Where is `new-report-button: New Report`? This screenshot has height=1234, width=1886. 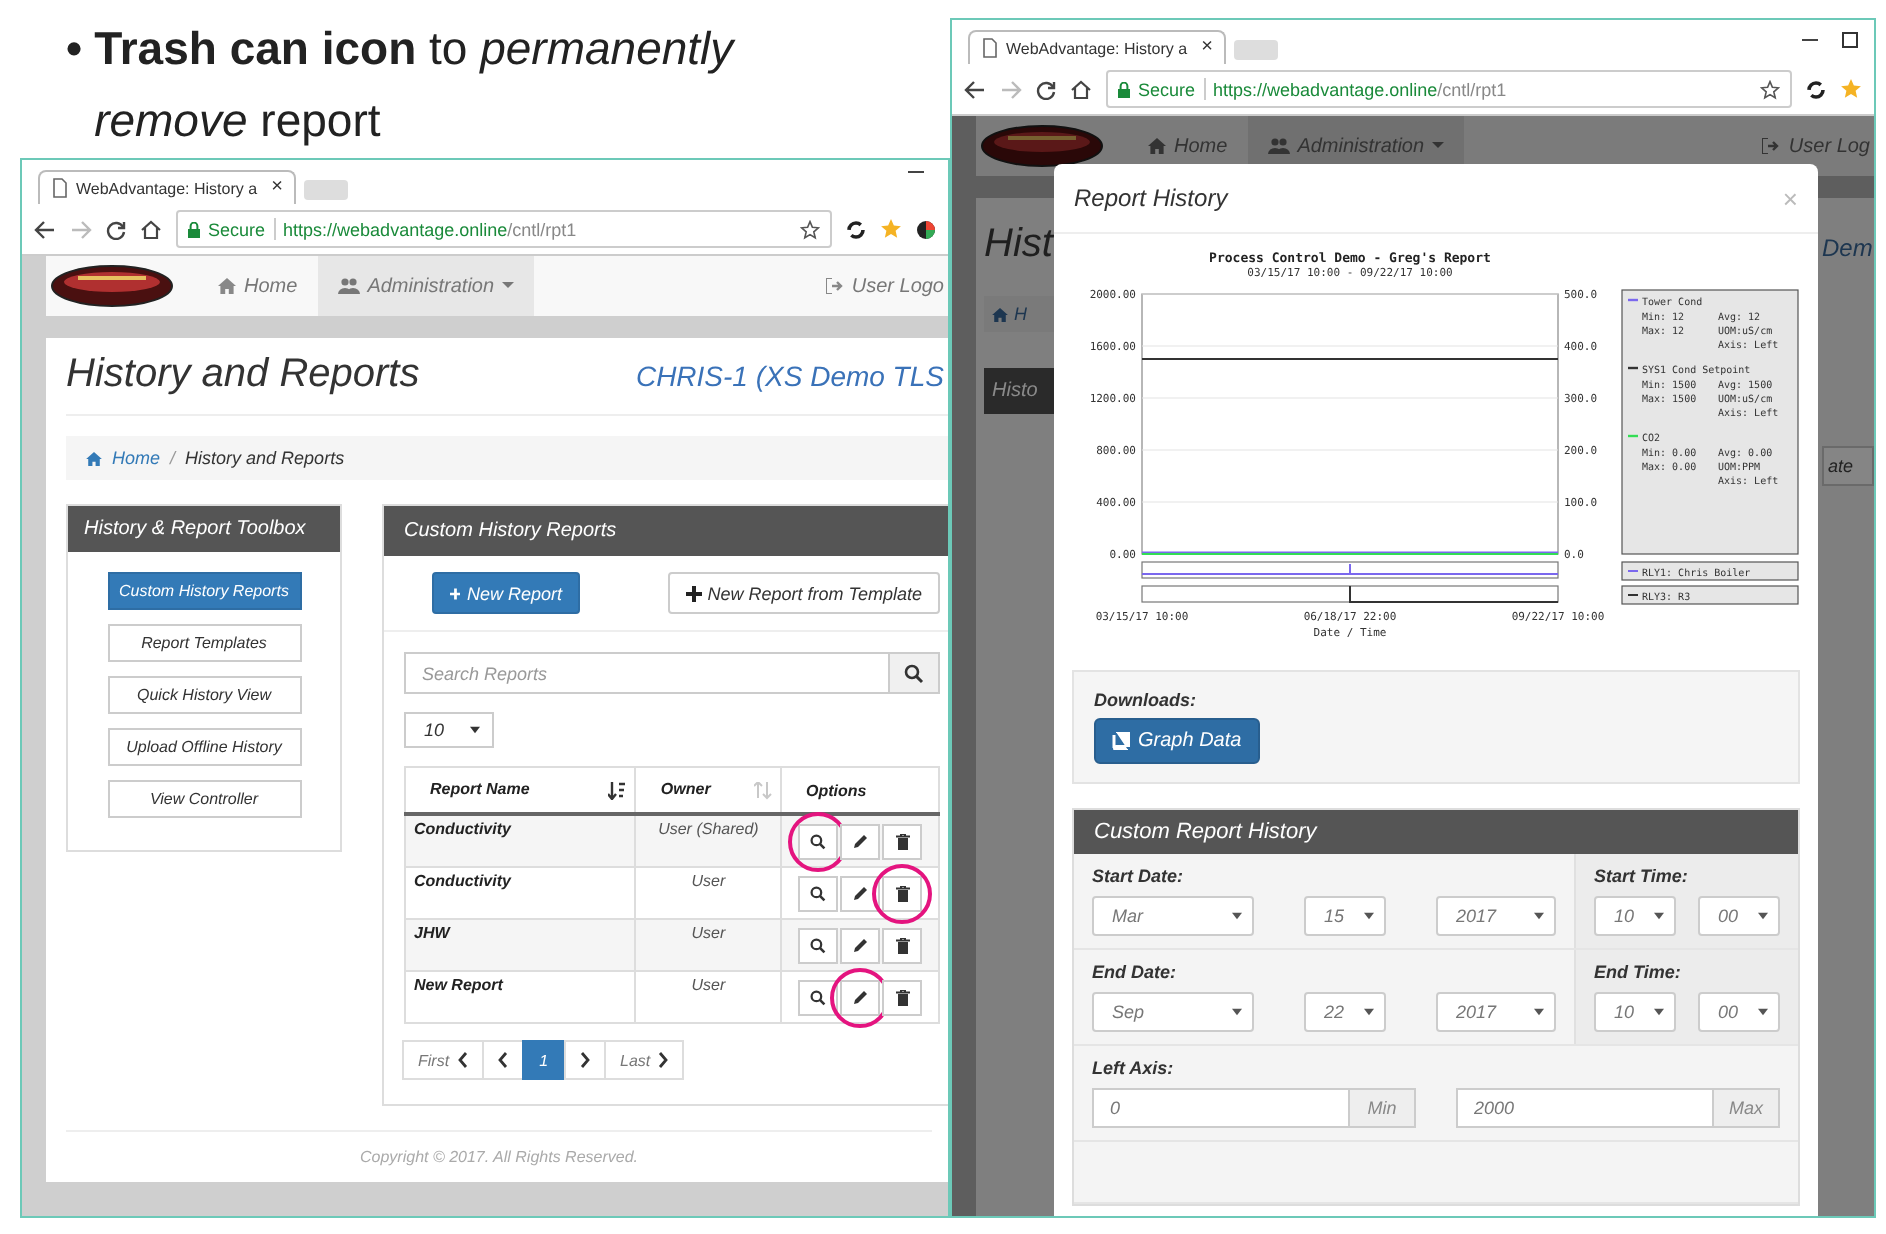 new-report-button: New Report is located at coordinates (506, 593).